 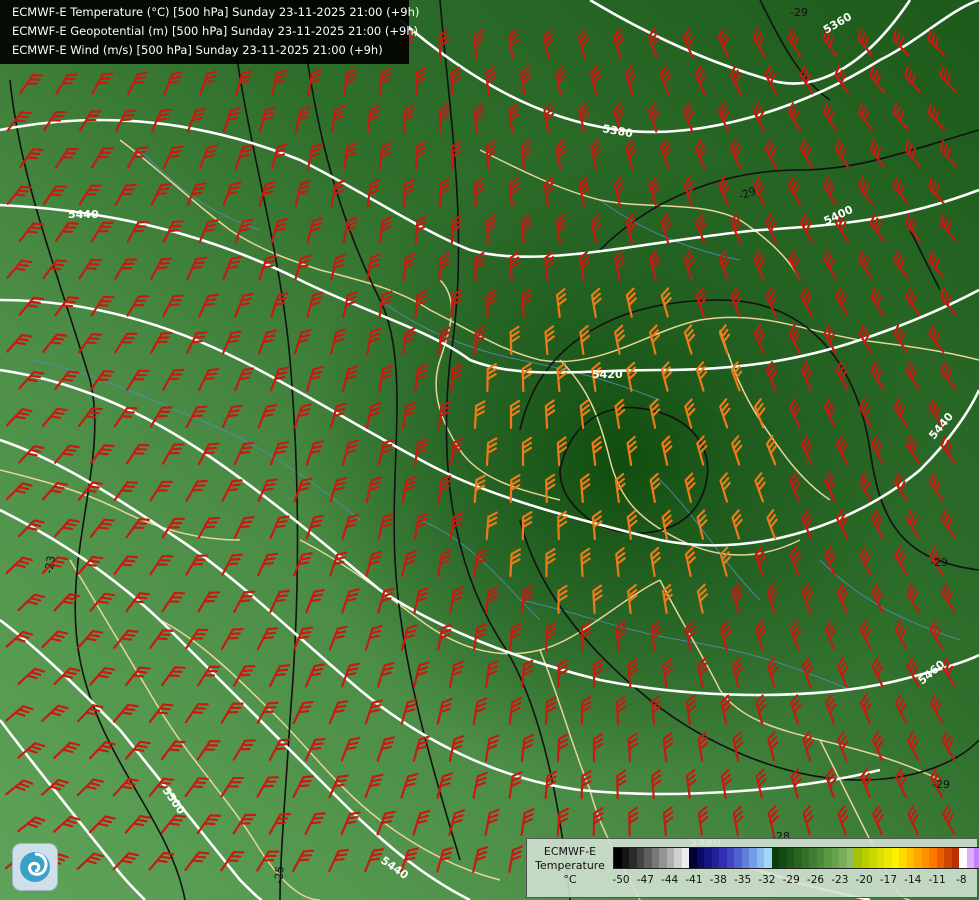 I want to click on legend-tick-label: -38, so click(x=718, y=880).